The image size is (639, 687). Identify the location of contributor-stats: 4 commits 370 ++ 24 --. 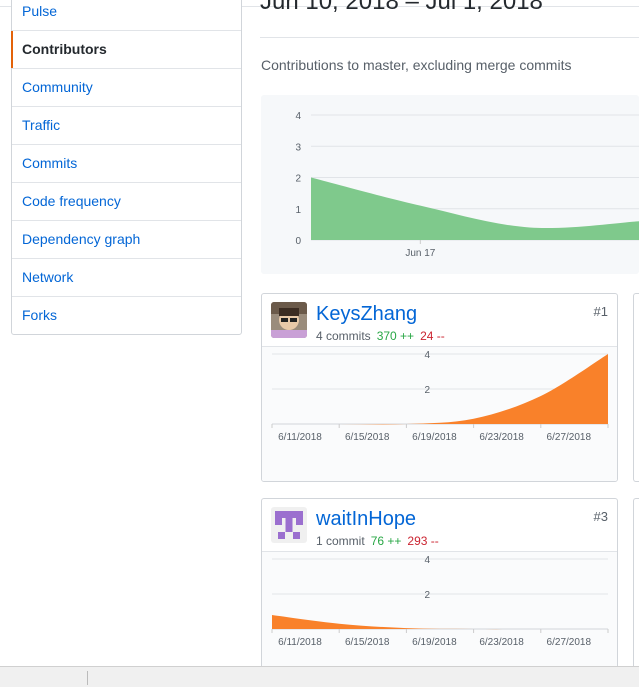
(380, 336).